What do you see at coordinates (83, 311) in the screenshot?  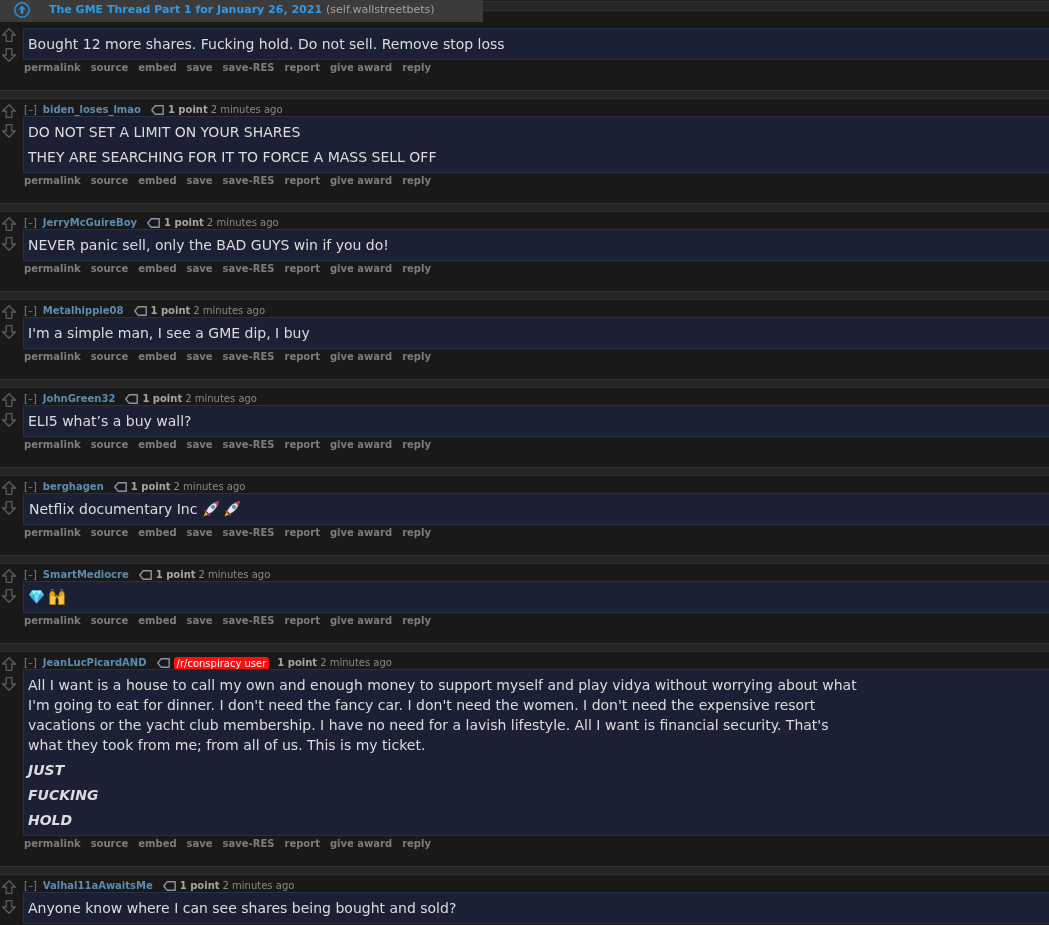 I see `username-link: Metalhippie08` at bounding box center [83, 311].